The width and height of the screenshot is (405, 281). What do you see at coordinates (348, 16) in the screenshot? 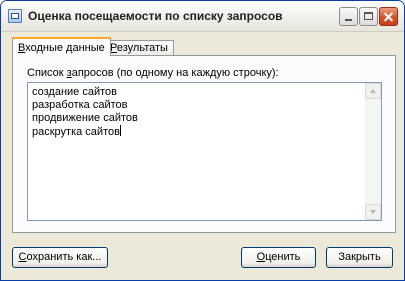
I see `minimize-button` at bounding box center [348, 16].